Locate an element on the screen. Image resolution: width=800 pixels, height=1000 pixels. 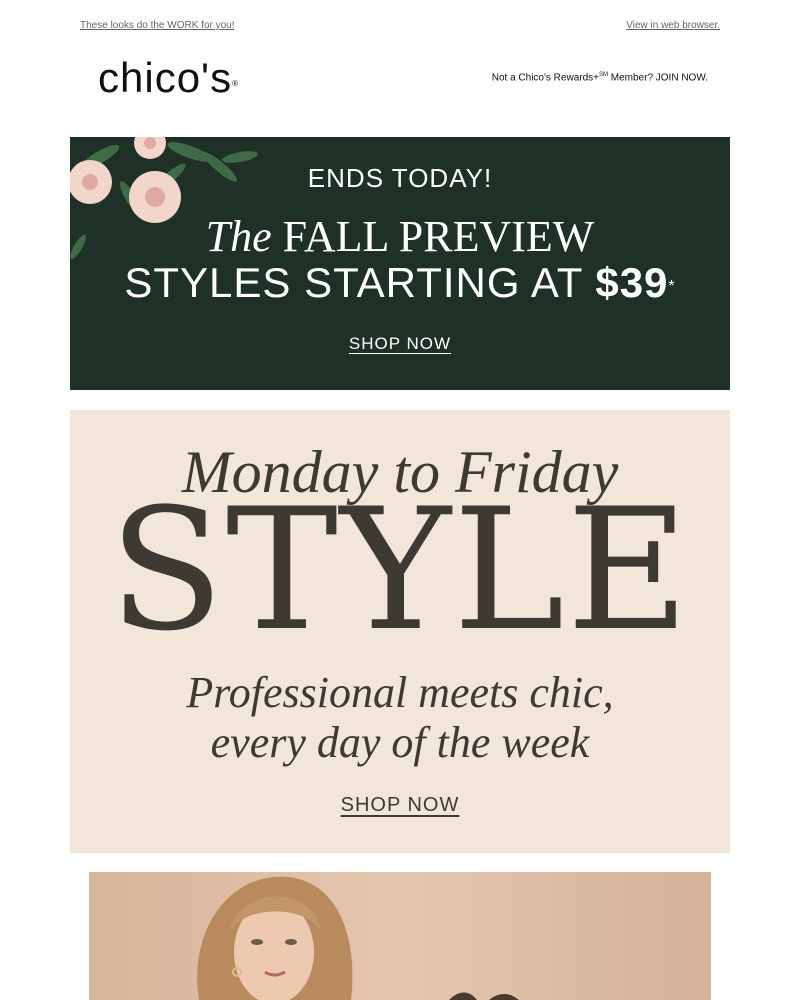
model-photo is located at coordinates (400, 936).